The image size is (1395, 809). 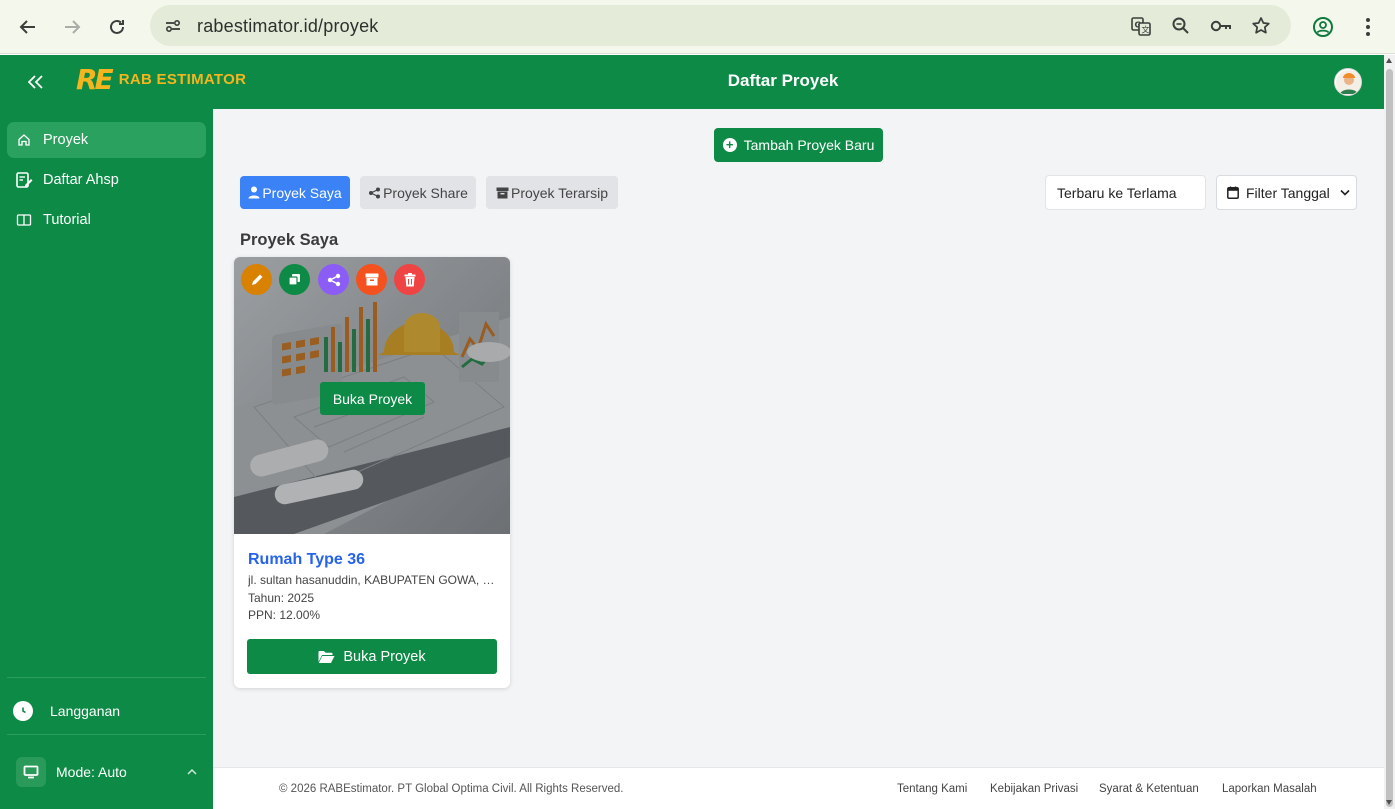 I want to click on folder-open-icon, so click(x=326, y=657).